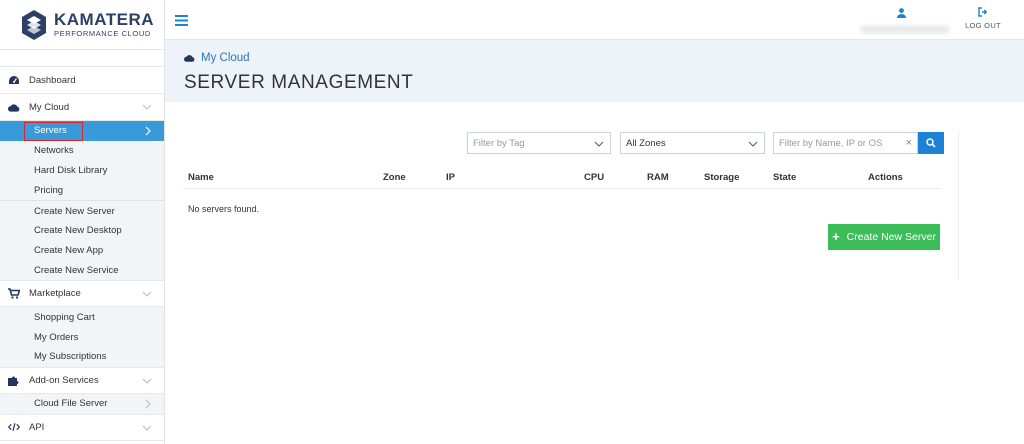  I want to click on sidebar-item-label: Marketplace, so click(55, 294).